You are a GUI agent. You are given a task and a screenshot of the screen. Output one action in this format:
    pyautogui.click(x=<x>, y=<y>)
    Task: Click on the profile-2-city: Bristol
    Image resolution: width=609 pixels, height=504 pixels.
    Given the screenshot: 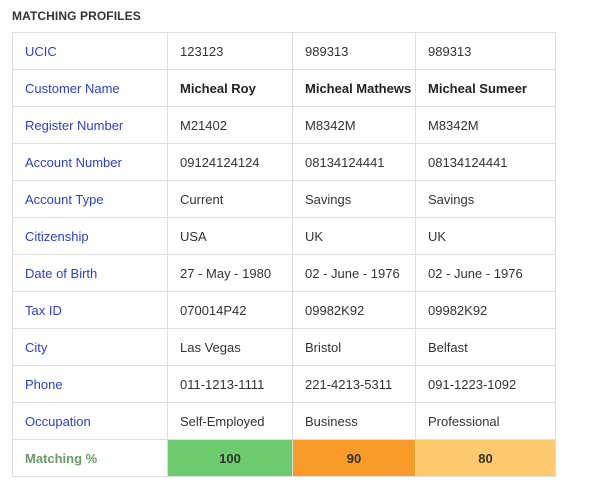 What is the action you would take?
    pyautogui.click(x=354, y=347)
    